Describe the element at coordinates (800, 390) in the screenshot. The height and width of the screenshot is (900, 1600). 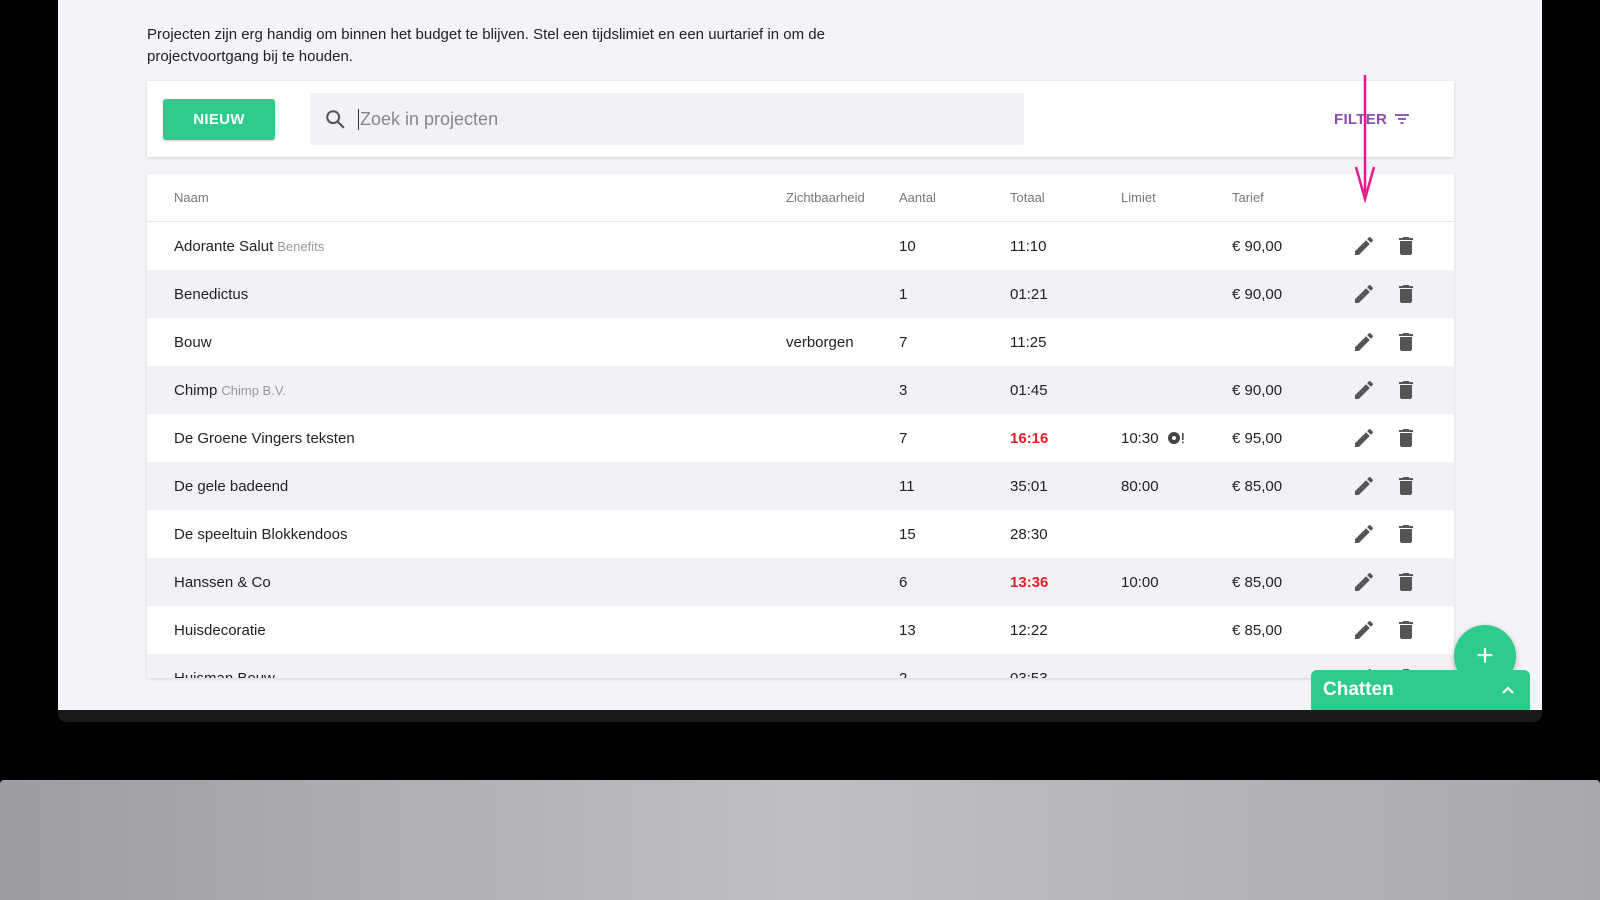
I see `table-row: Chimp Chimp B.V. 3 01:45 € 90,00` at that location.